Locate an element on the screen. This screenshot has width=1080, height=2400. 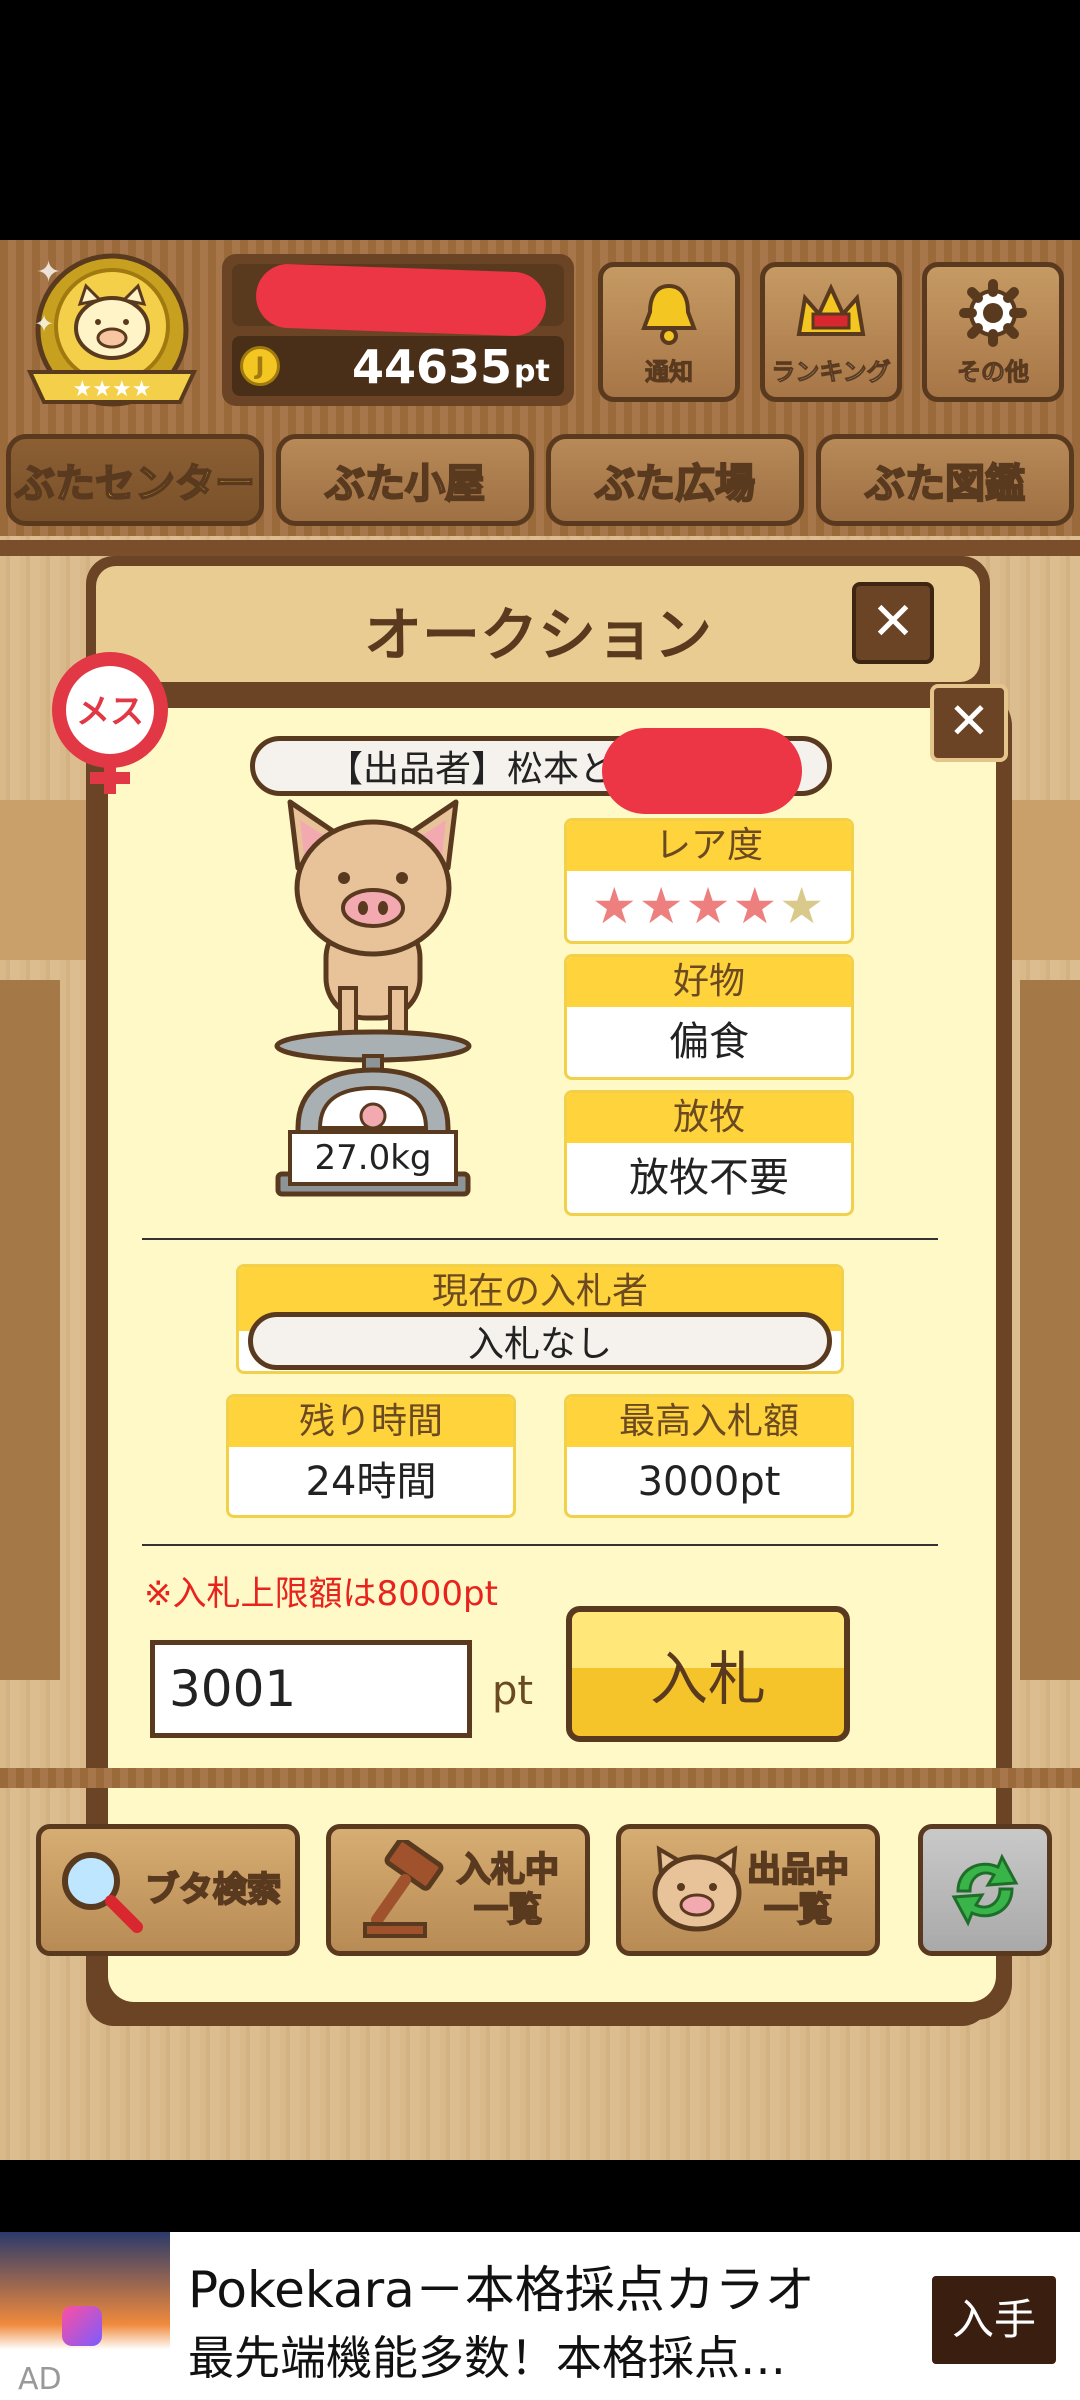
ranking-button: ランキング is located at coordinates (831, 332).